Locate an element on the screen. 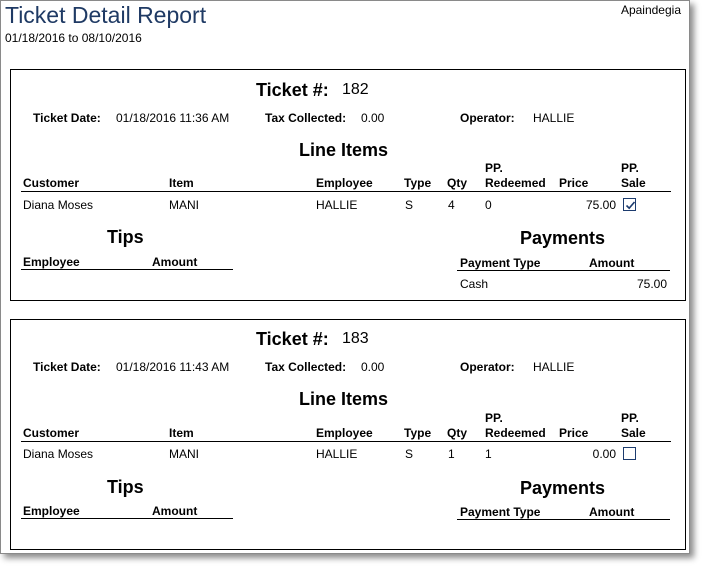  line-item-price: 75.00 is located at coordinates (600, 205).